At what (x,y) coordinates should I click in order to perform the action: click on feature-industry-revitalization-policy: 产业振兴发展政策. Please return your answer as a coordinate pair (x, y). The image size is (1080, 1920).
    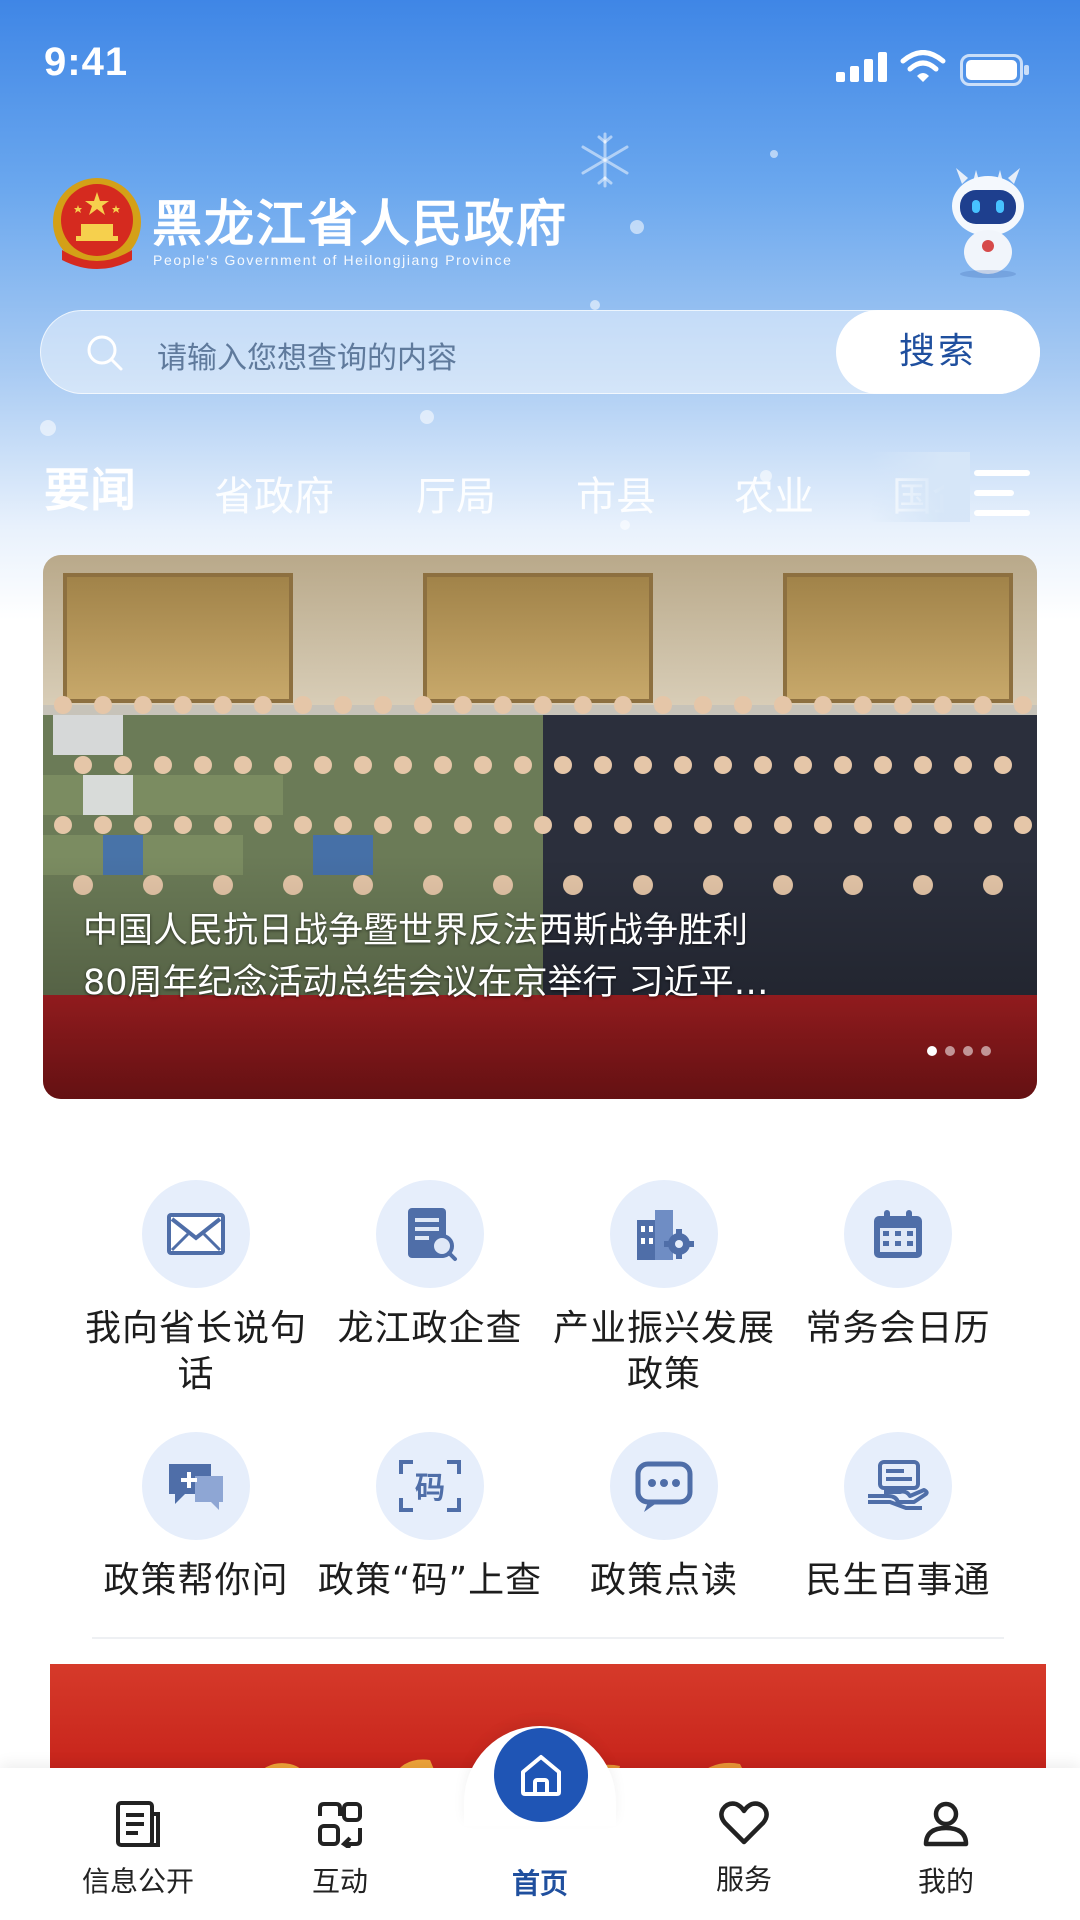
    Looking at the image, I should click on (664, 1289).